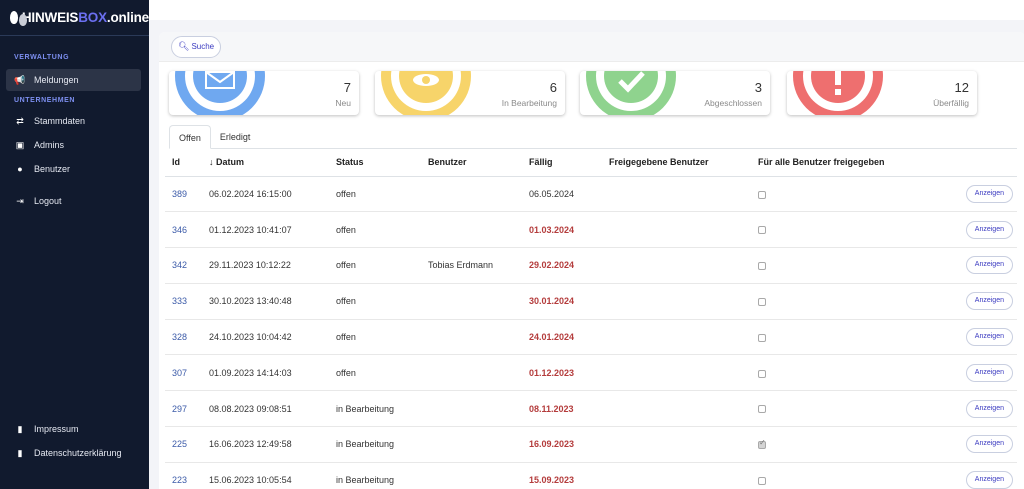  Describe the element at coordinates (183, 444) in the screenshot. I see `cell-id: 225` at that location.